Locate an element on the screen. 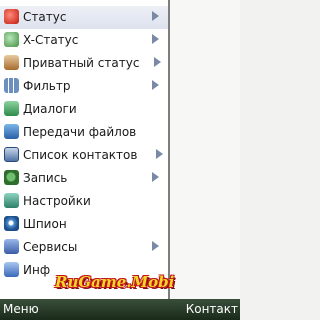 This screenshot has height=320, width=320. menu-item-label: X-Статус is located at coordinates (51, 40).